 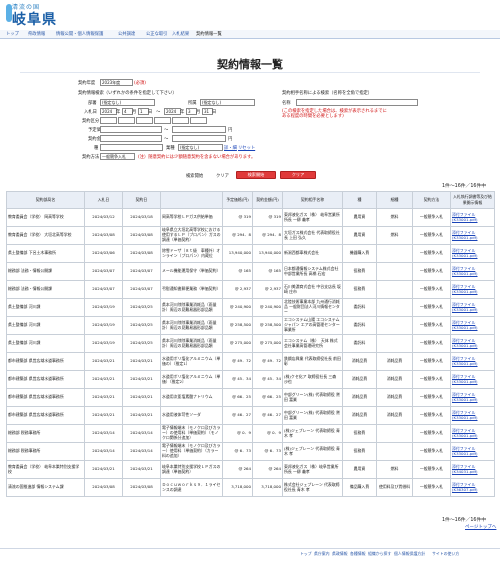 What do you see at coordinates (312, 200) in the screenshot?
I see `col-header: 契約相手名称` at bounding box center [312, 200].